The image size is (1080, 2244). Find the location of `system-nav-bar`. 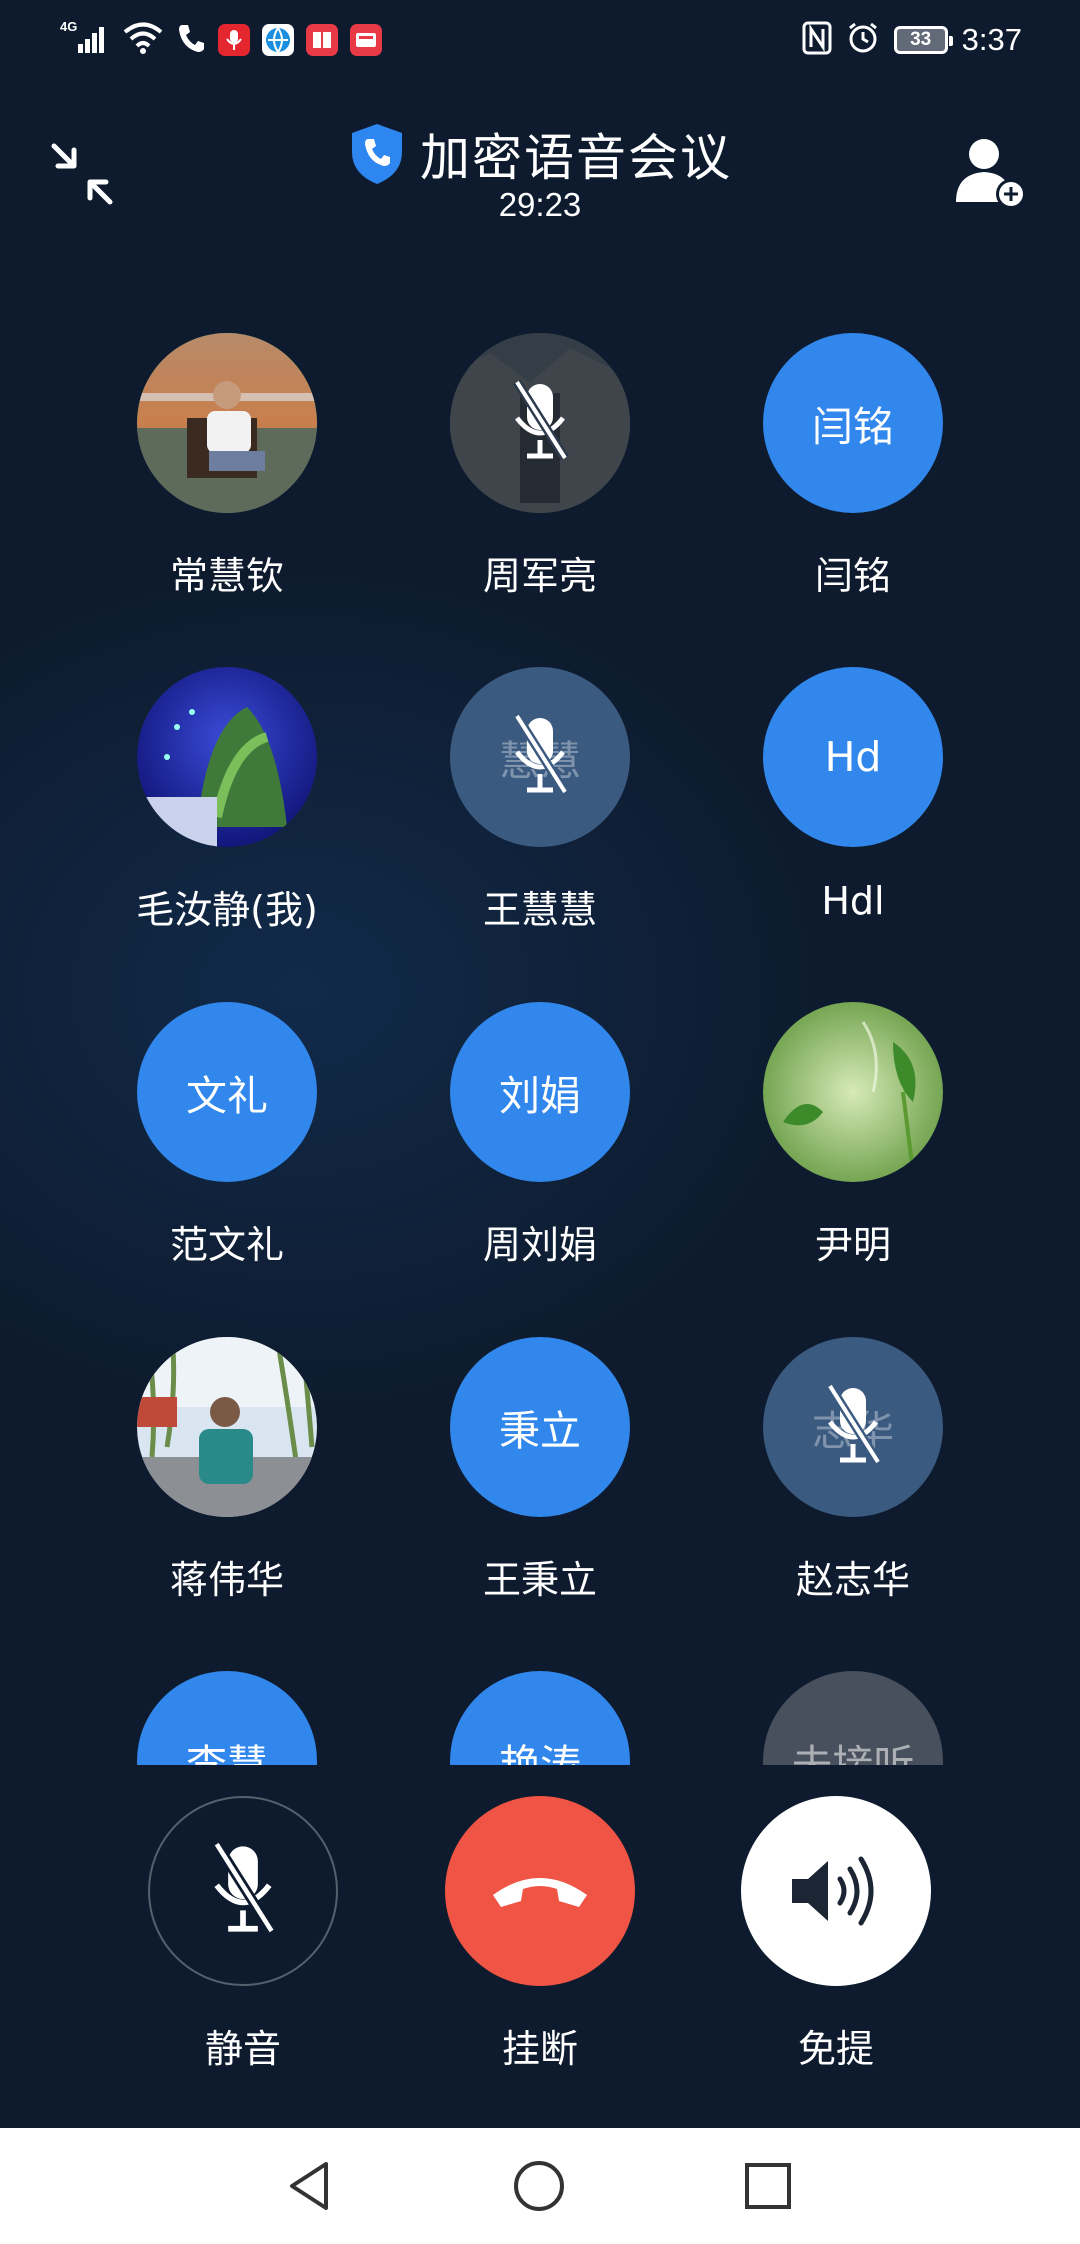

system-nav-bar is located at coordinates (540, 2186).